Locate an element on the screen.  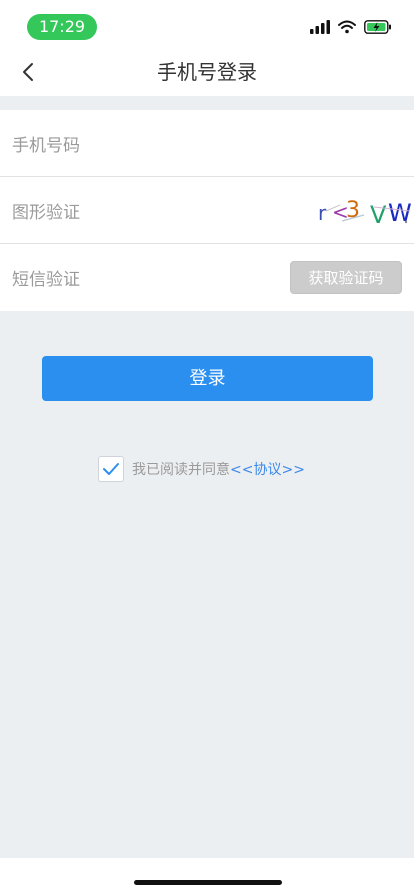
checkmark-icon is located at coordinates (111, 469).